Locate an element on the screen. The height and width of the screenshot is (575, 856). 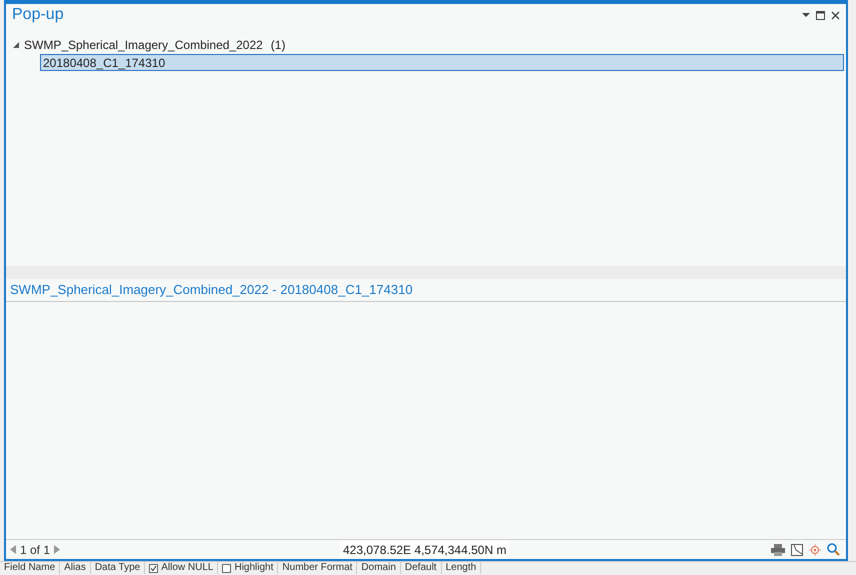
column-header: Number Format is located at coordinates (317, 568).